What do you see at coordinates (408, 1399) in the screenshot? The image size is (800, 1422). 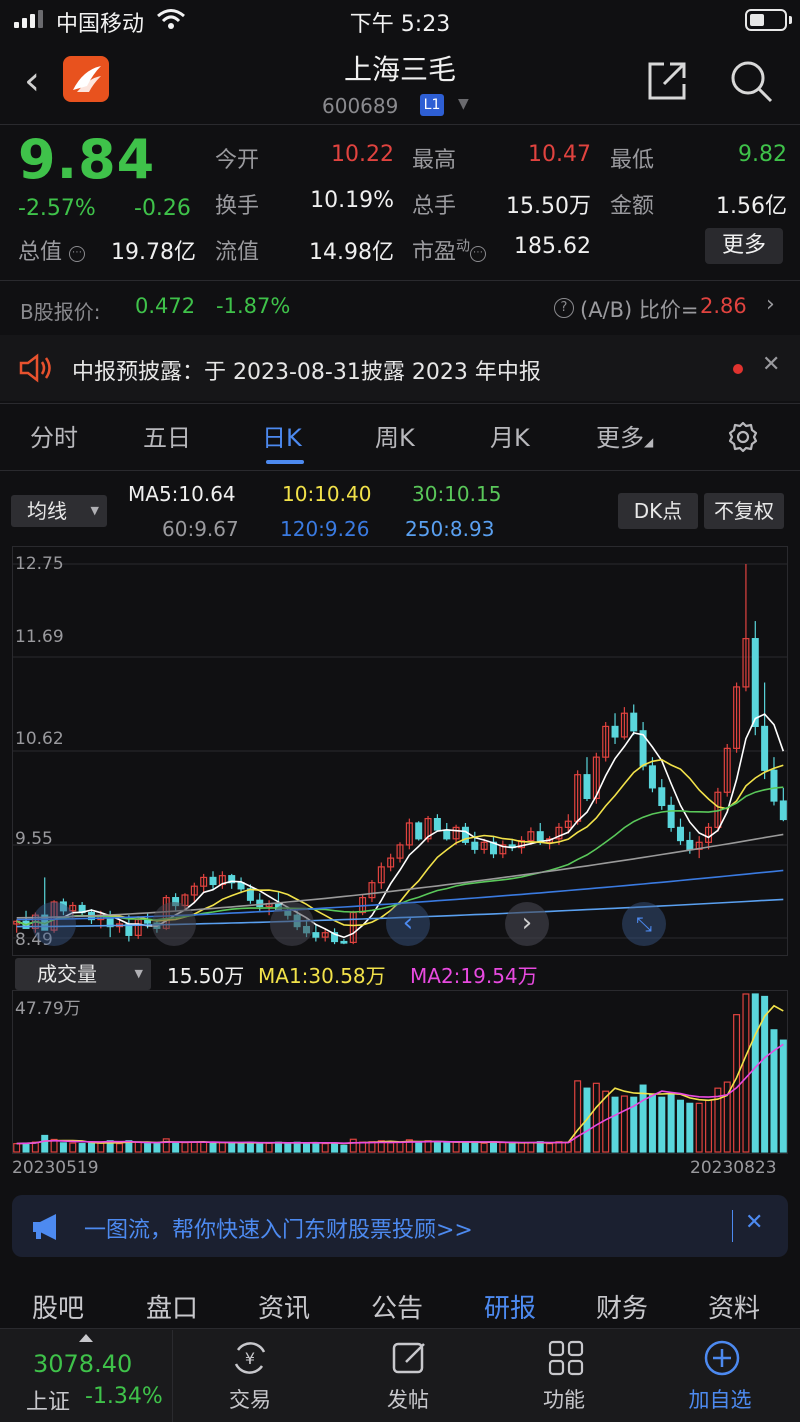 I see `nav-post: 发帖` at bounding box center [408, 1399].